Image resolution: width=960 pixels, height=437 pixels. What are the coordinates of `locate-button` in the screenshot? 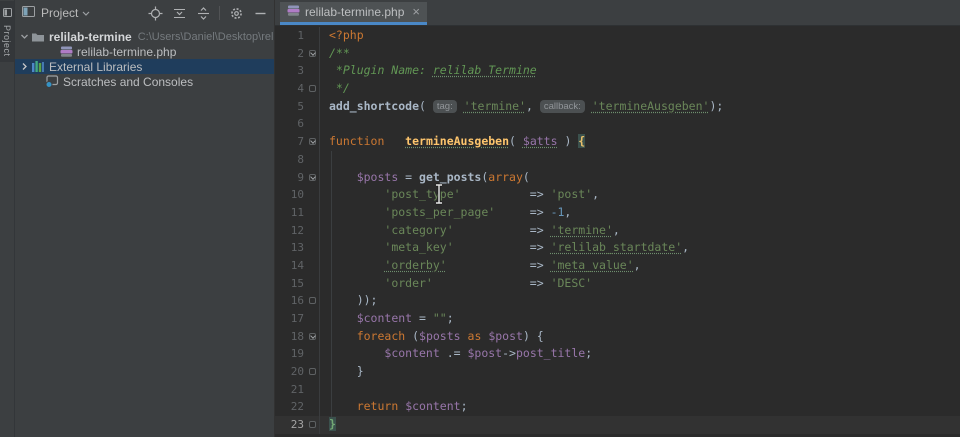 It's located at (155, 13).